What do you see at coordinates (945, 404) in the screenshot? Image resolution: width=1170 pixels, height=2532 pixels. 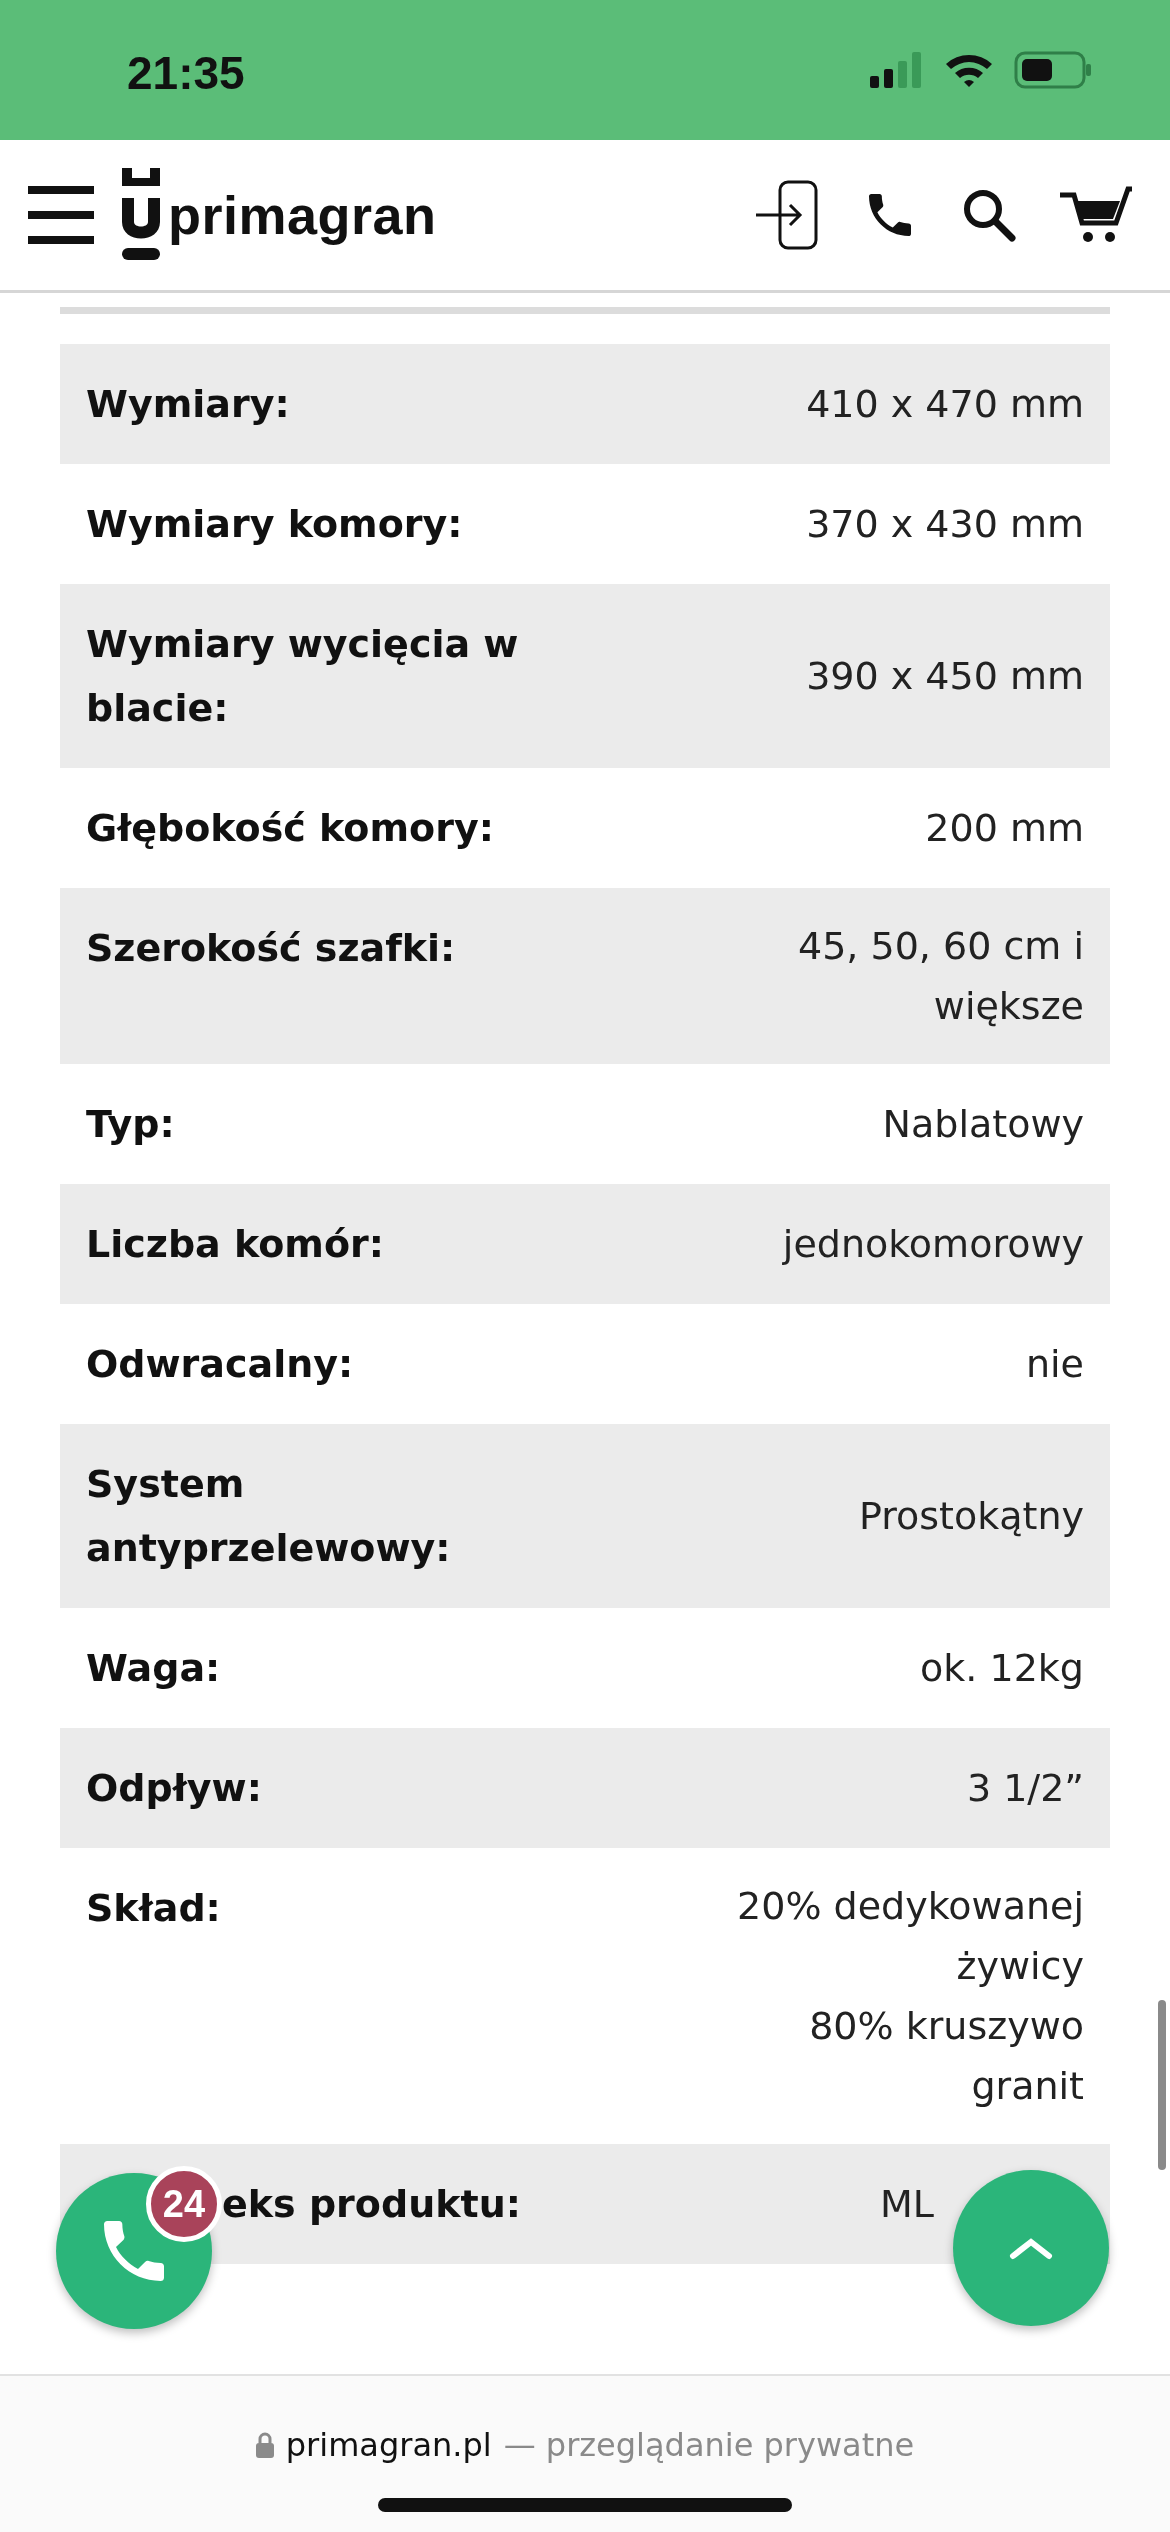 I see `spec-value: 410 x 470 mm` at bounding box center [945, 404].